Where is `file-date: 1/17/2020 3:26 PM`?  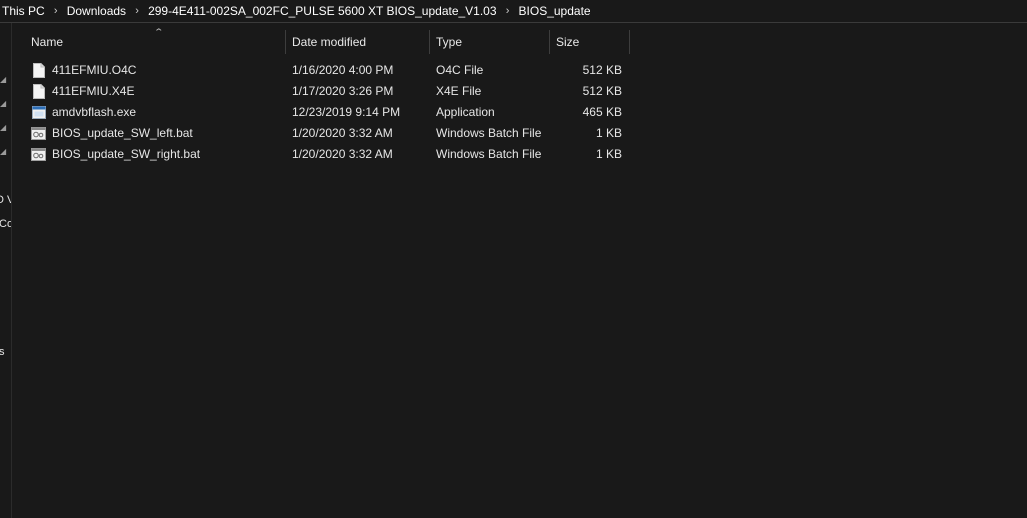
file-date: 1/17/2020 3:26 PM is located at coordinates (343, 91).